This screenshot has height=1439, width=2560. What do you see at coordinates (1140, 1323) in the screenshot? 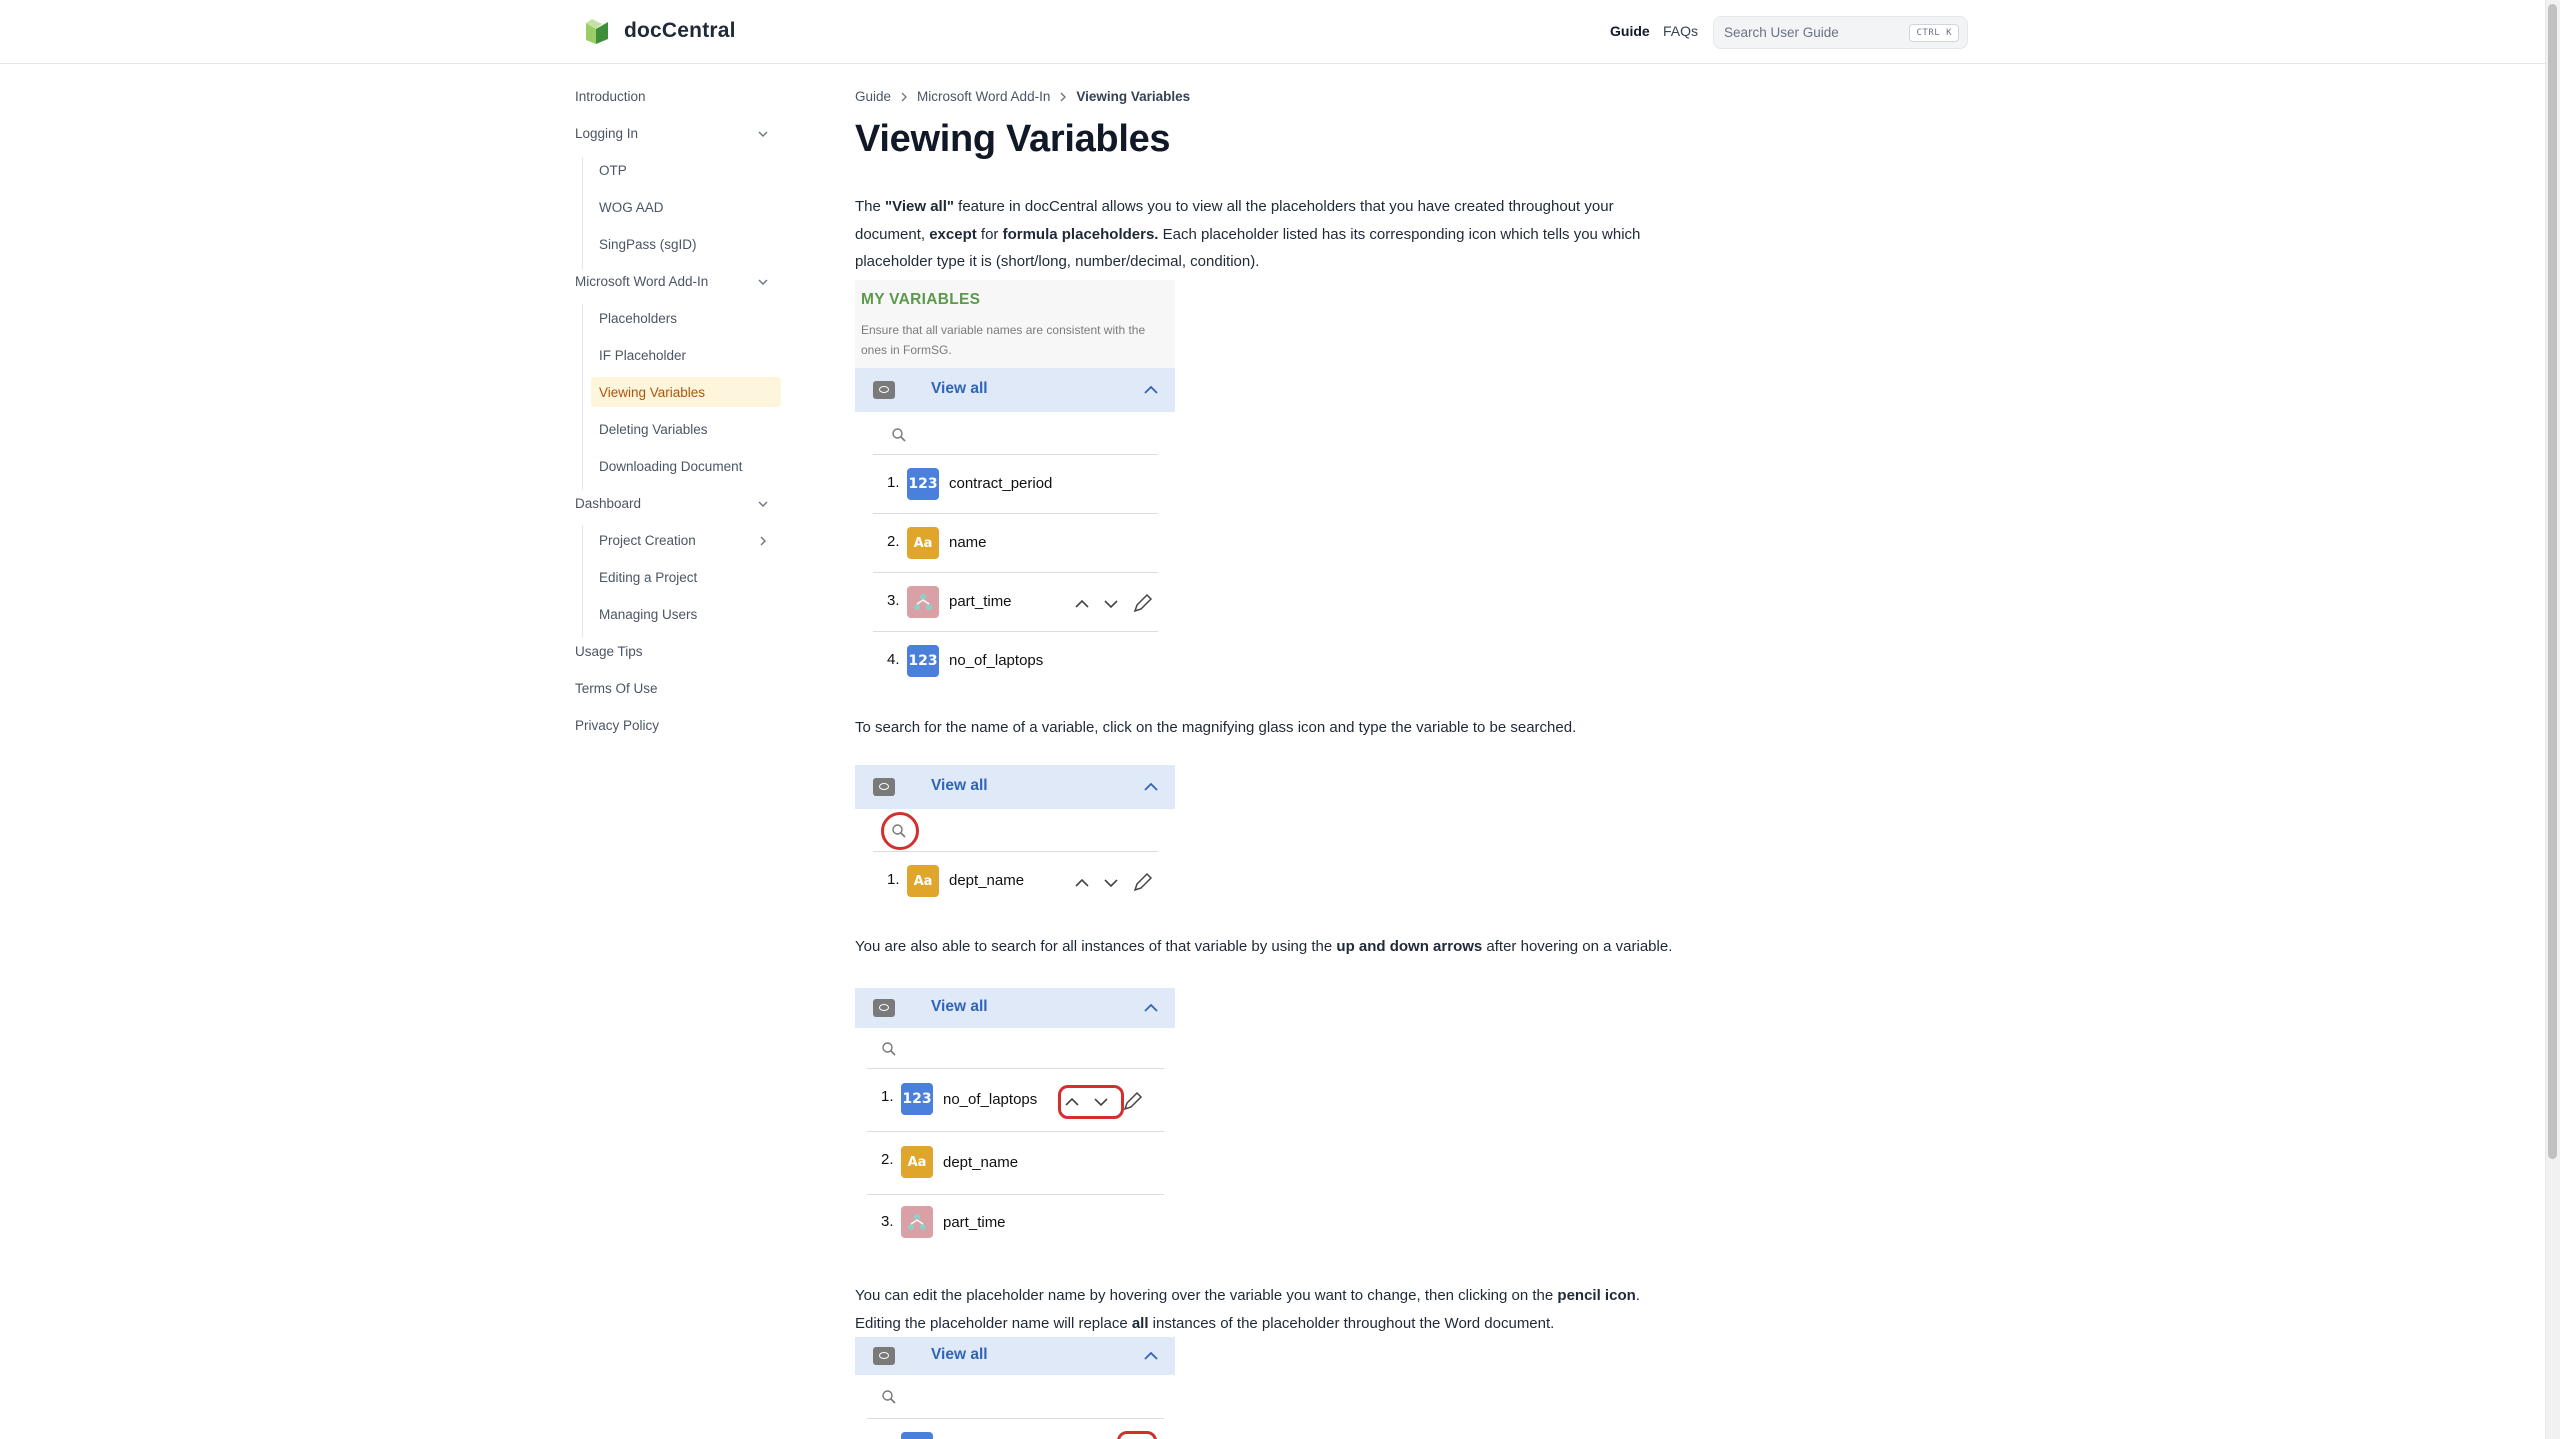
I see `paragraph-text: all` at bounding box center [1140, 1323].